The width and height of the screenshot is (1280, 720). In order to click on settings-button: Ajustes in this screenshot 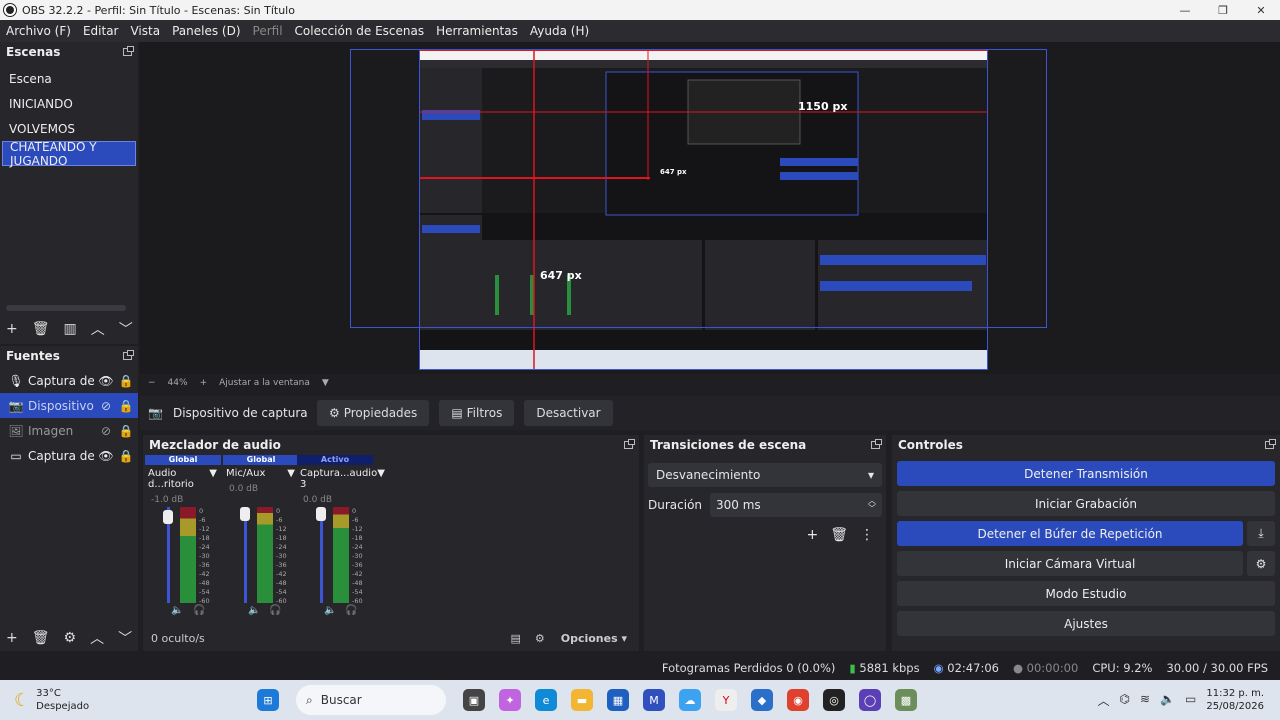, I will do `click(1086, 623)`.